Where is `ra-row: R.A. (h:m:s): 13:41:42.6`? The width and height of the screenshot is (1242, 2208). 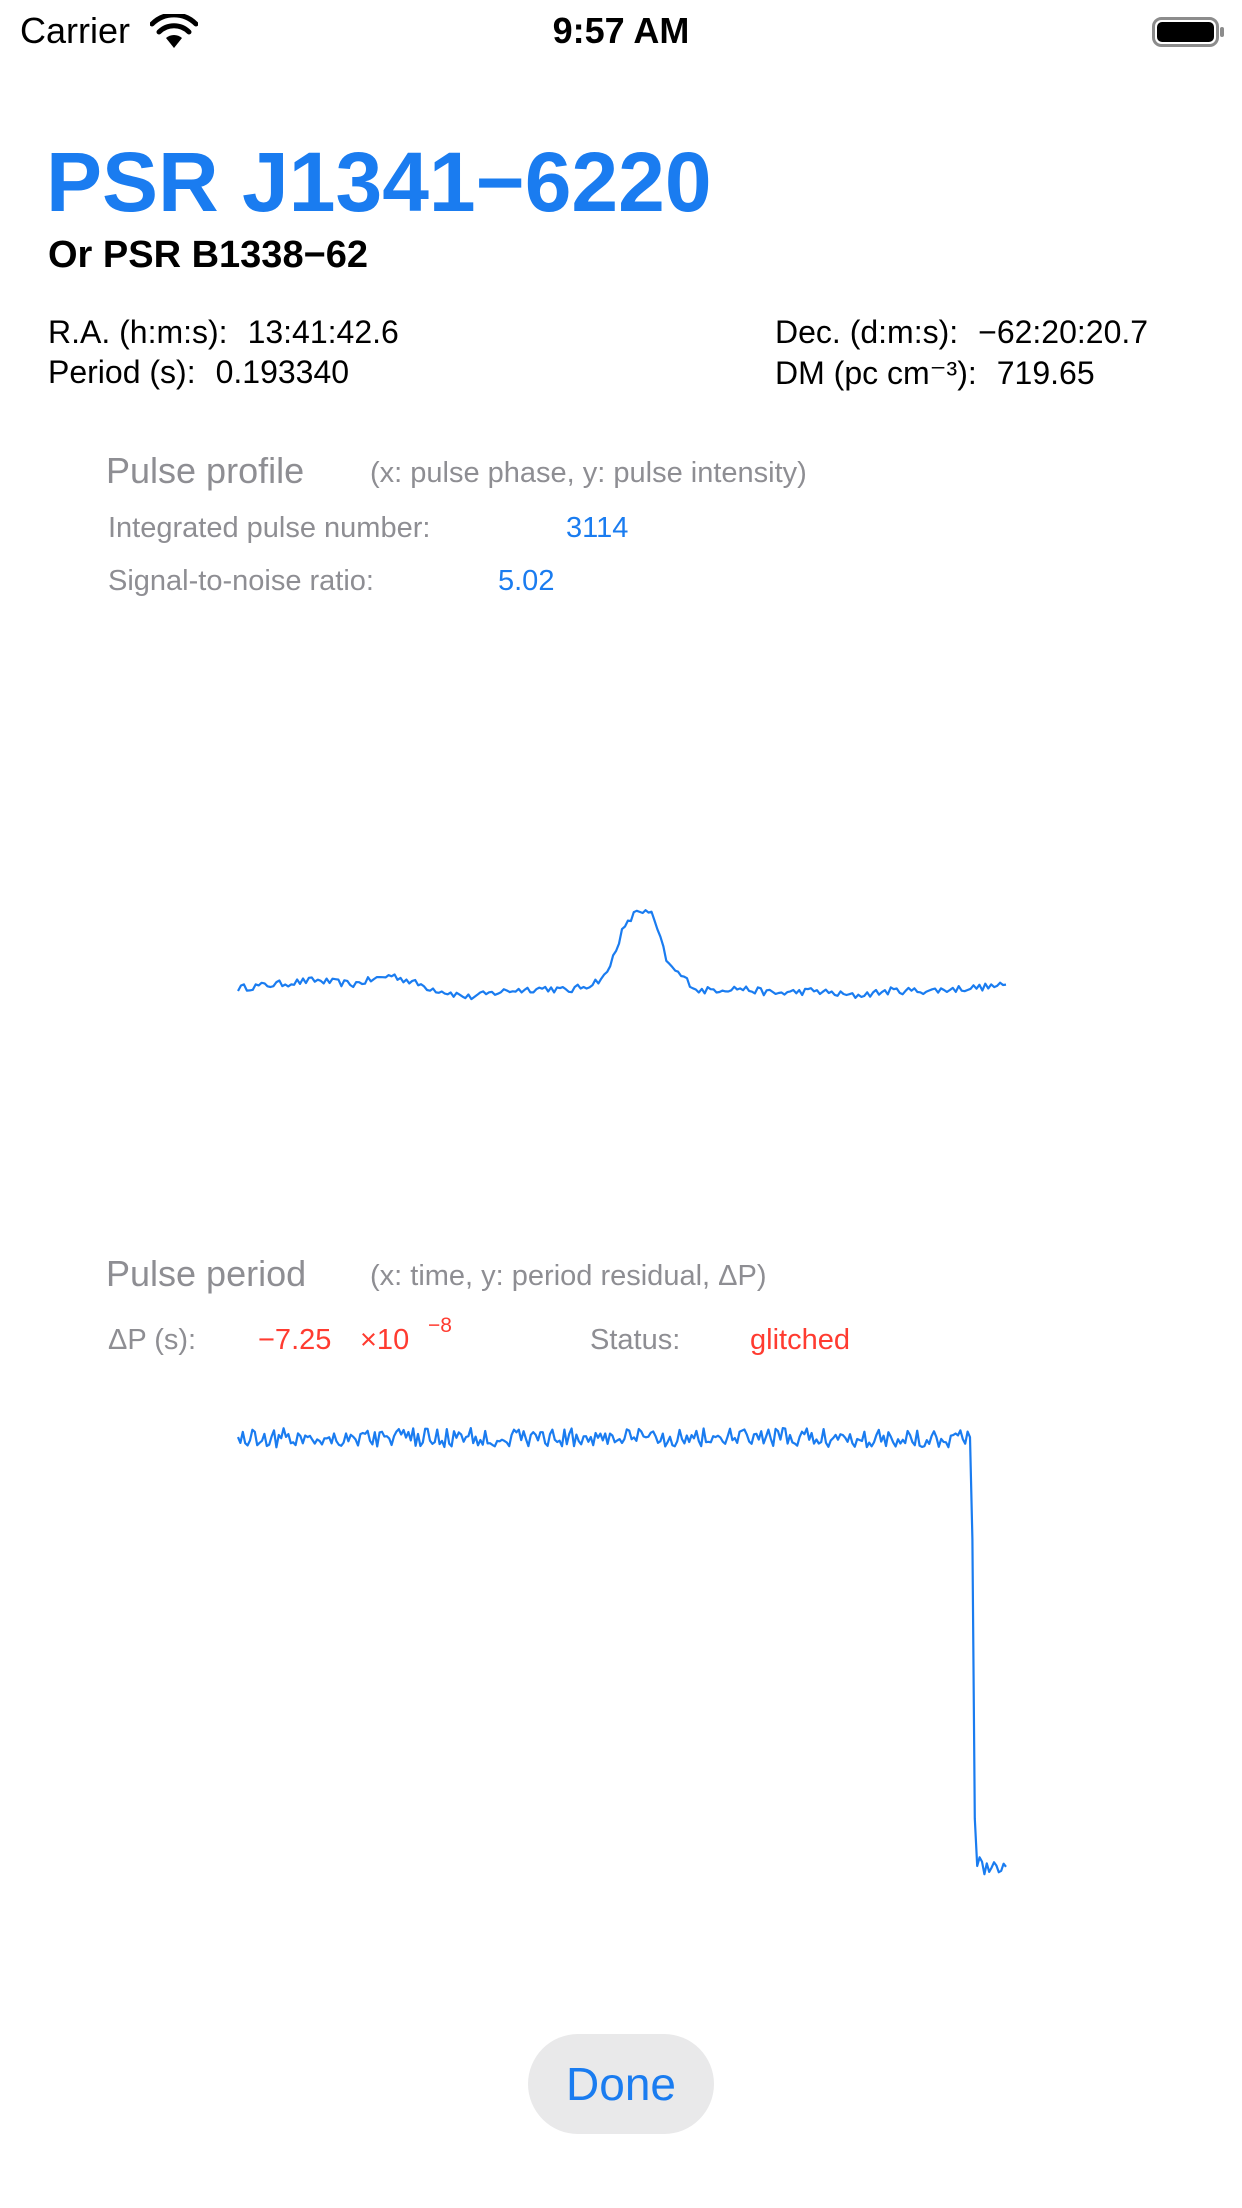
ra-row: R.A. (h:m:s): 13:41:42.6 is located at coordinates (223, 332).